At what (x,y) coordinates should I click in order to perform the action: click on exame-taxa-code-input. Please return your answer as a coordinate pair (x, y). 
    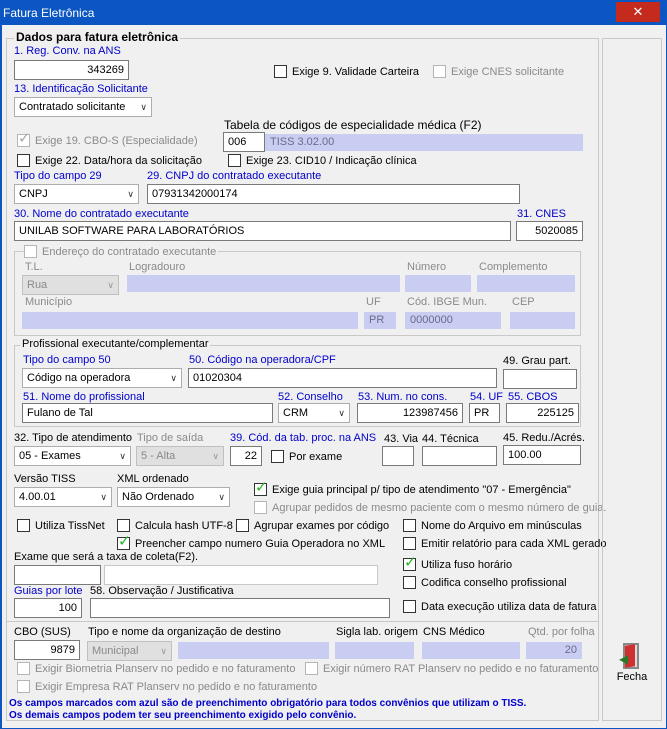
    Looking at the image, I should click on (57, 575).